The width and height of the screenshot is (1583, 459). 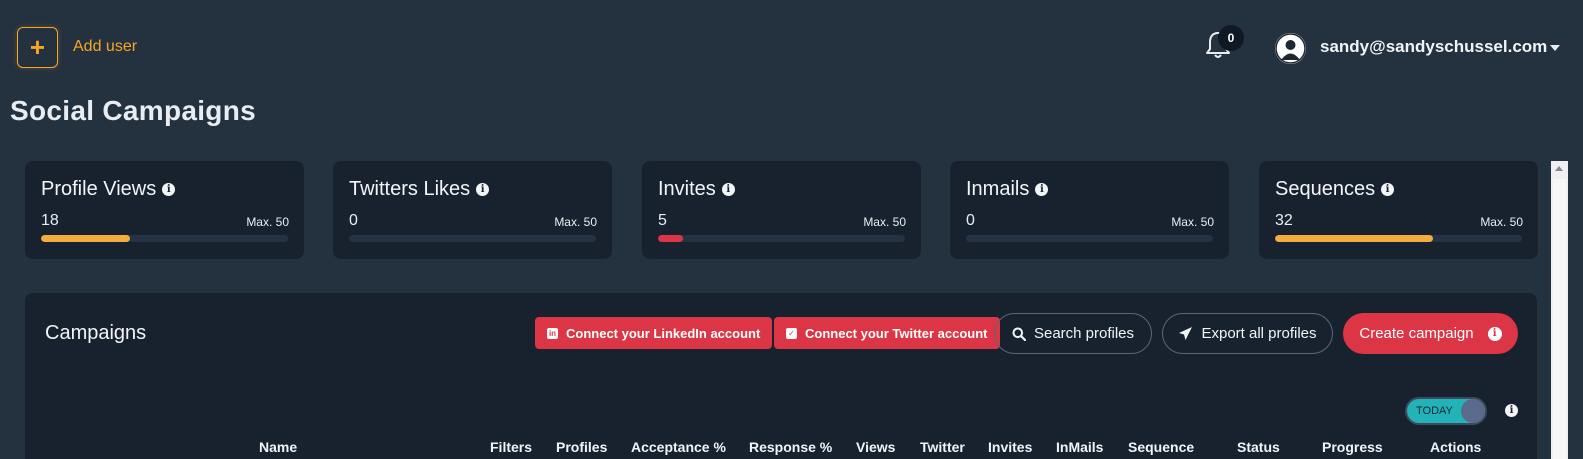 I want to click on page-scrollbar, so click(x=1559, y=310).